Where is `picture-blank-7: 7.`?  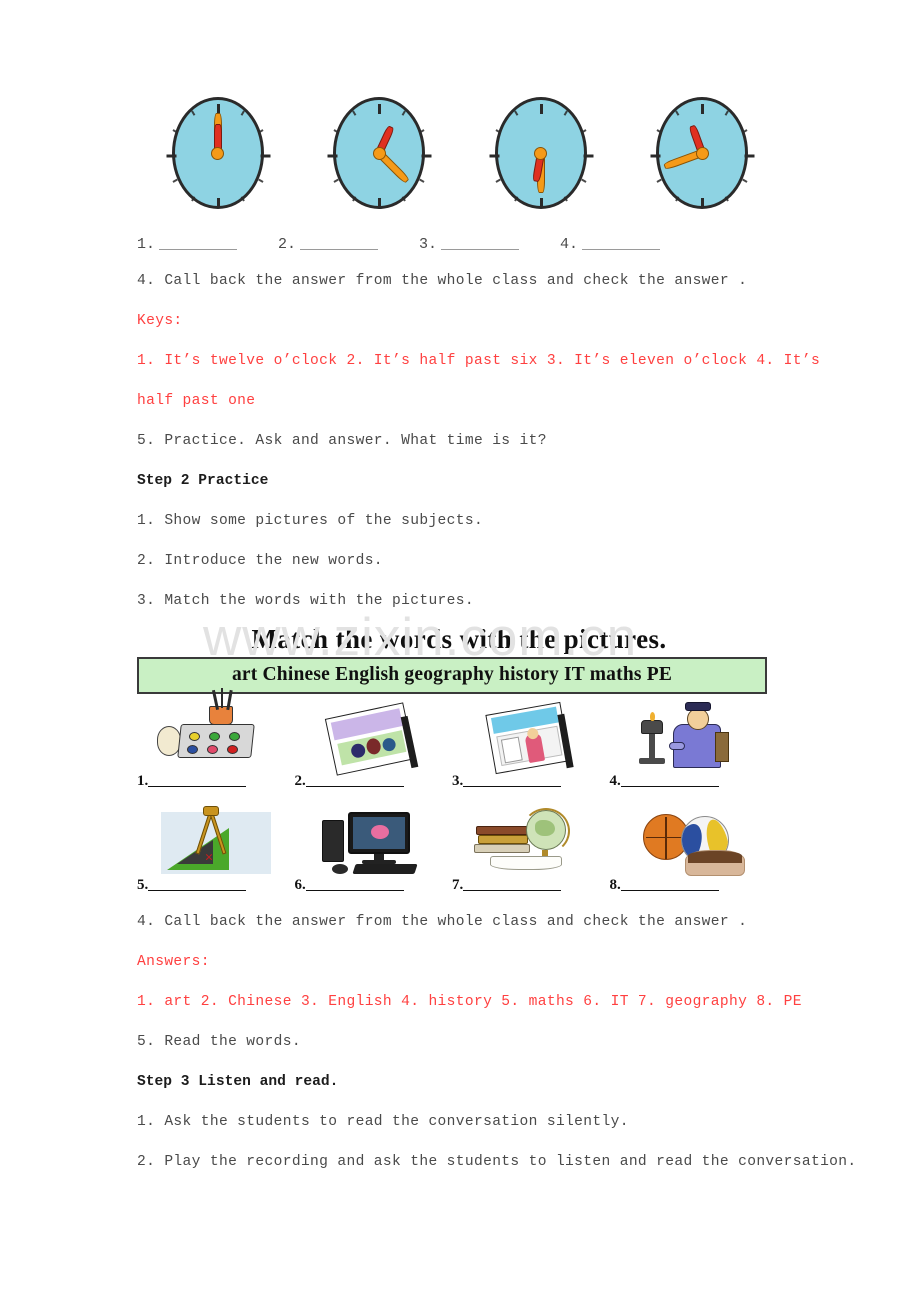 picture-blank-7: 7. is located at coordinates (531, 885).